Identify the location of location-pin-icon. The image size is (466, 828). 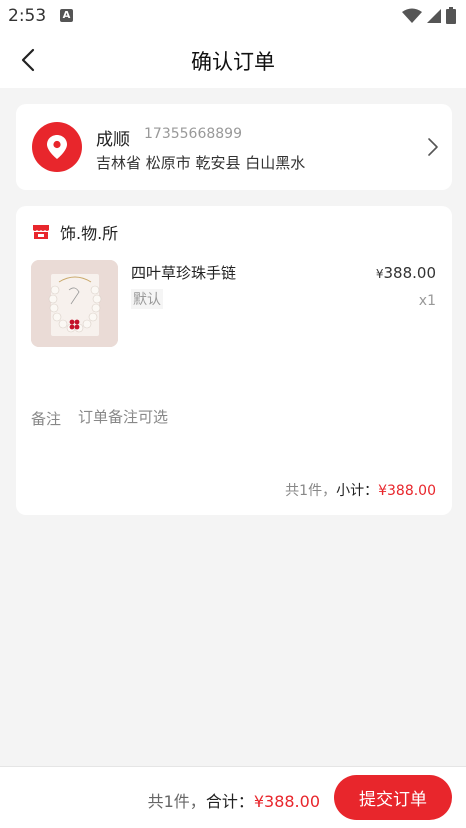
(57, 147).